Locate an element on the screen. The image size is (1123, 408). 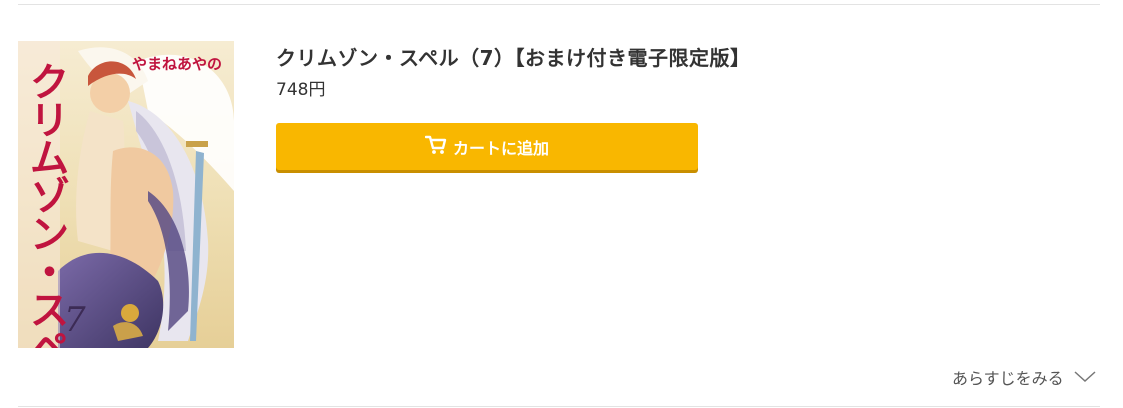
add-to-cart-label: カートに追加 is located at coordinates (500, 148).